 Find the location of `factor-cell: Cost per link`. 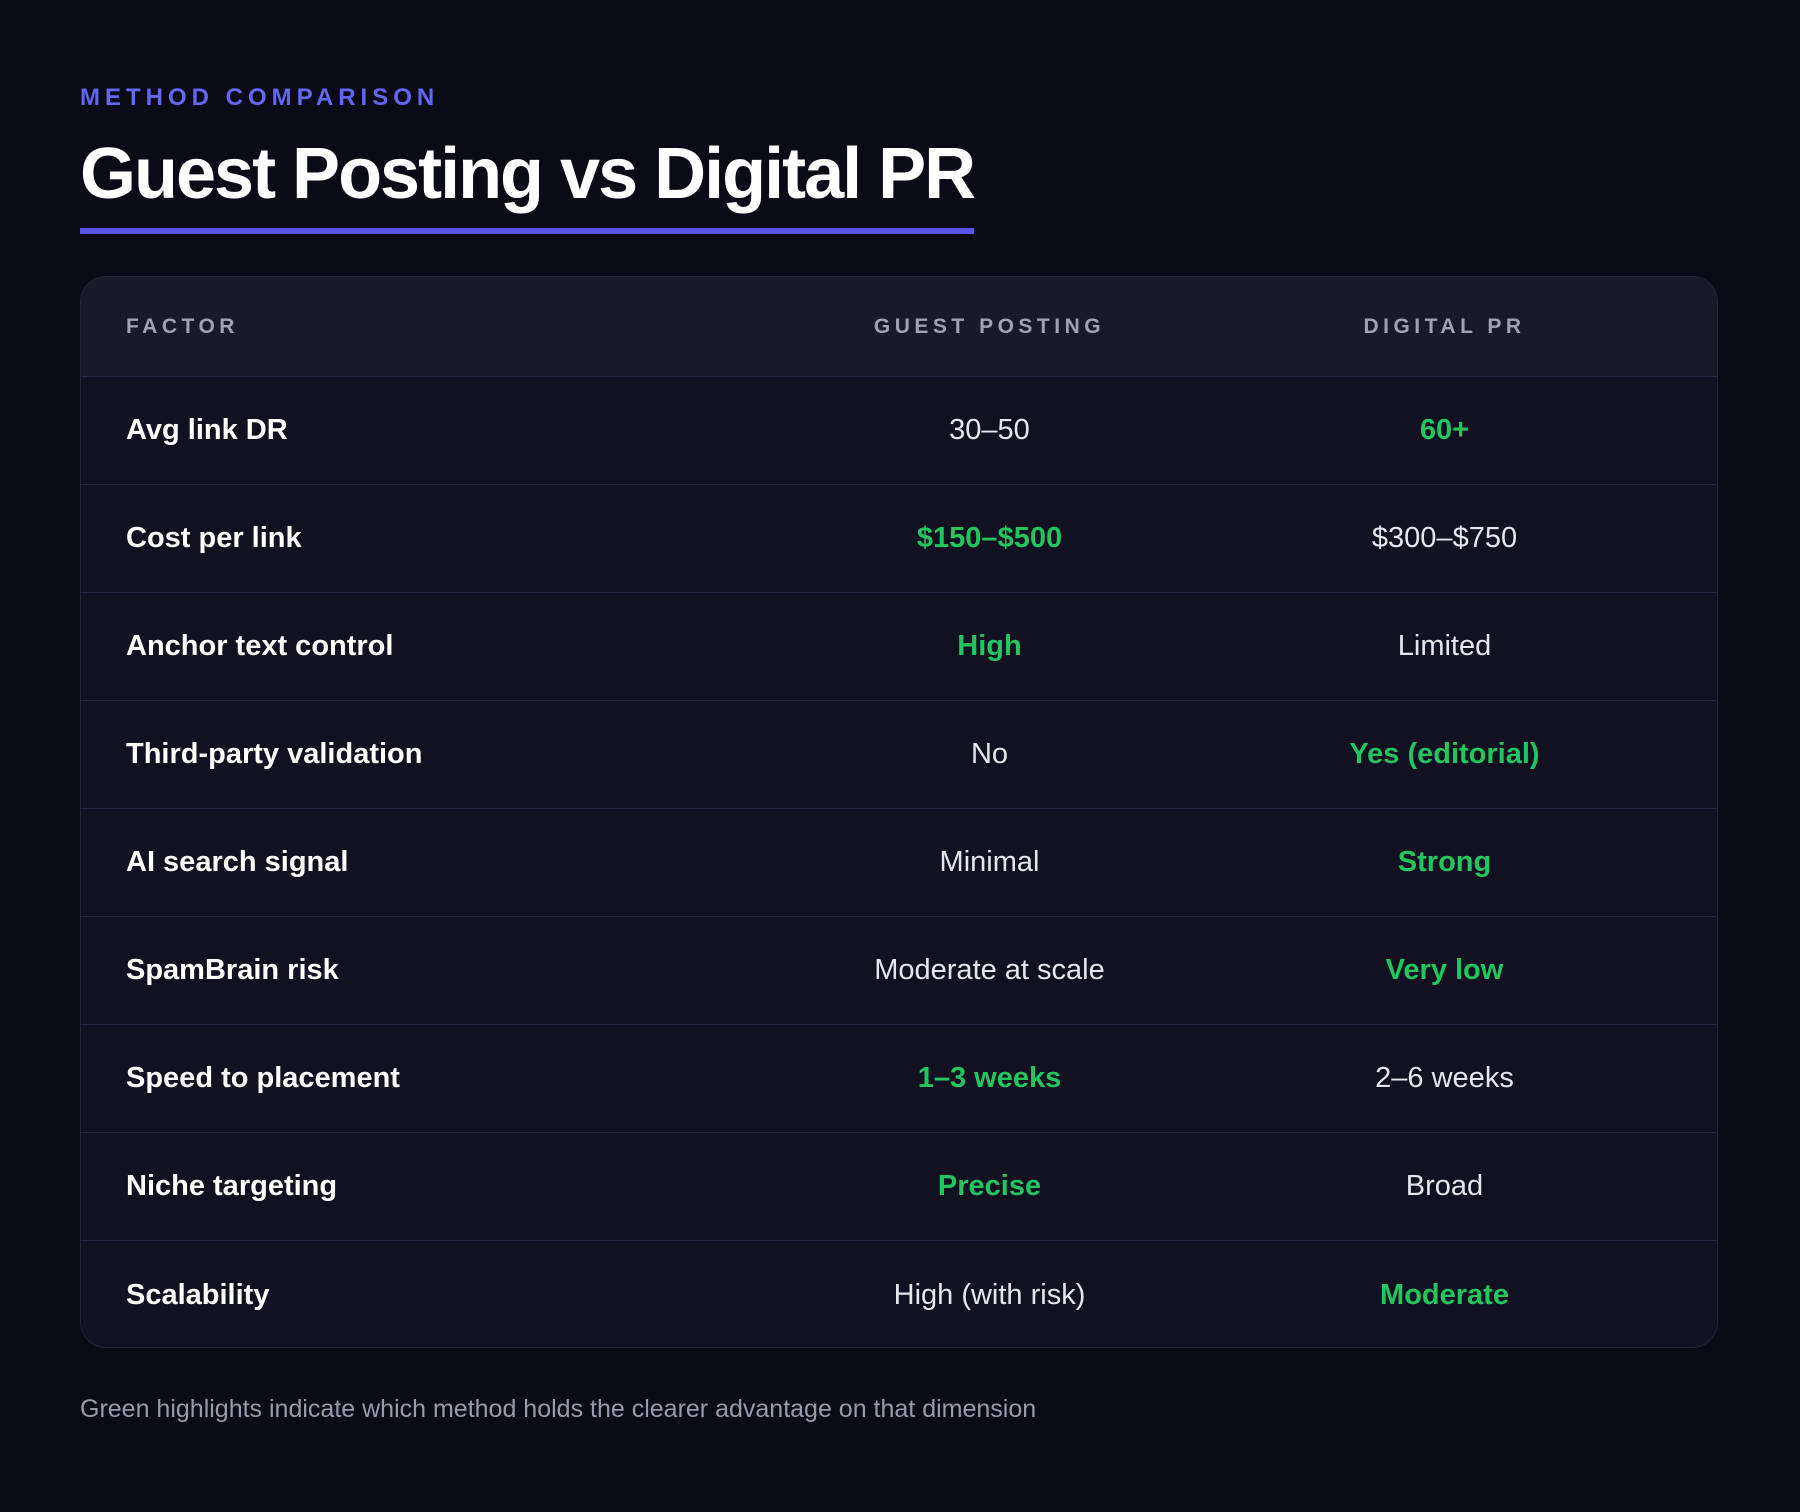

factor-cell: Cost per link is located at coordinates (214, 538).